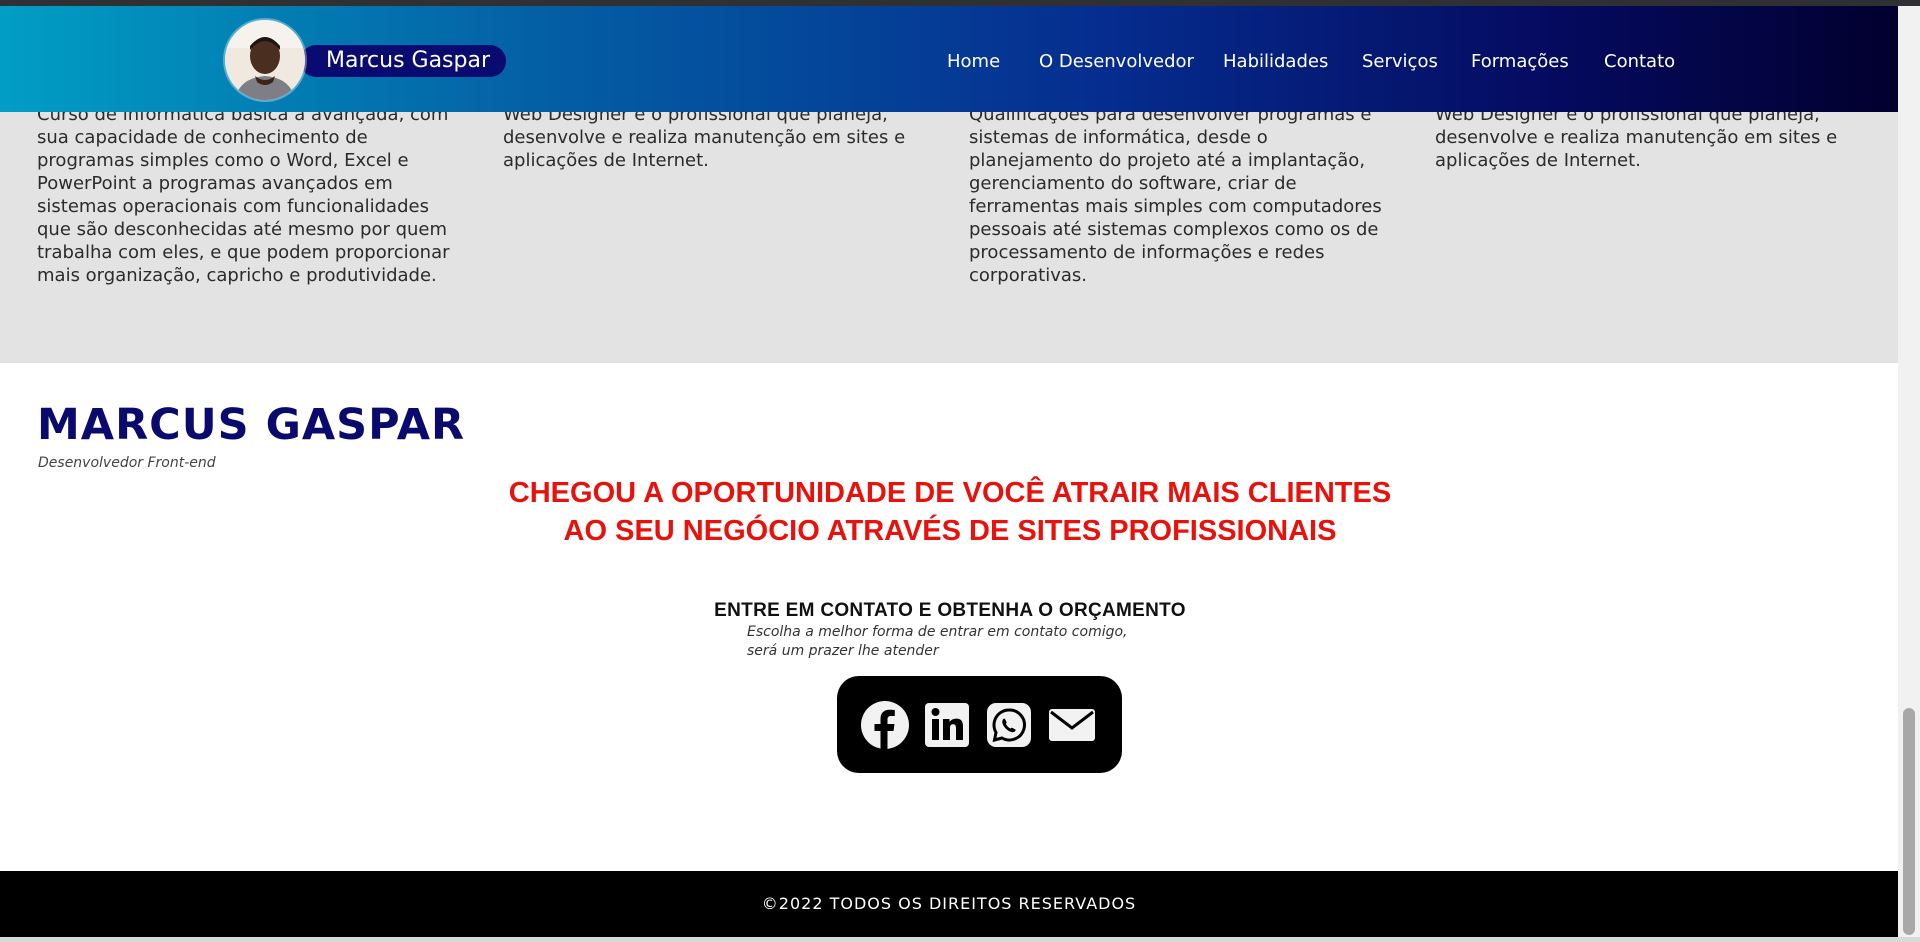 The width and height of the screenshot is (1920, 942). What do you see at coordinates (950, 610) in the screenshot?
I see `contact-title: ENTRE EM CONTATO E OBTENHA O ORÇAMENTO` at bounding box center [950, 610].